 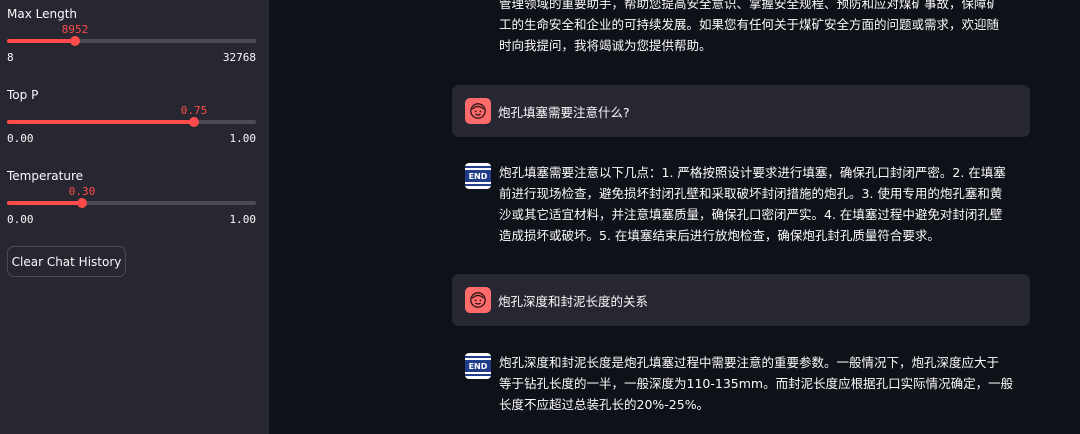 What do you see at coordinates (605, 45) in the screenshot?
I see `message-line: 时向我提问，我将竭诚为您提供帮助。` at bounding box center [605, 45].